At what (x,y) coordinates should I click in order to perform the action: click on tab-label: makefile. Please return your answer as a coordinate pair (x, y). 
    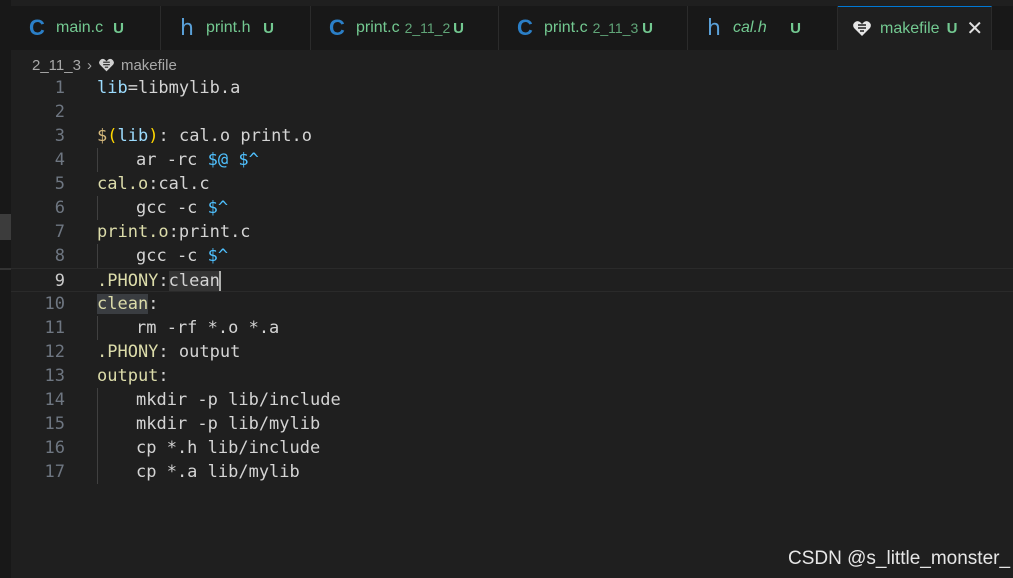
    Looking at the image, I should click on (910, 28).